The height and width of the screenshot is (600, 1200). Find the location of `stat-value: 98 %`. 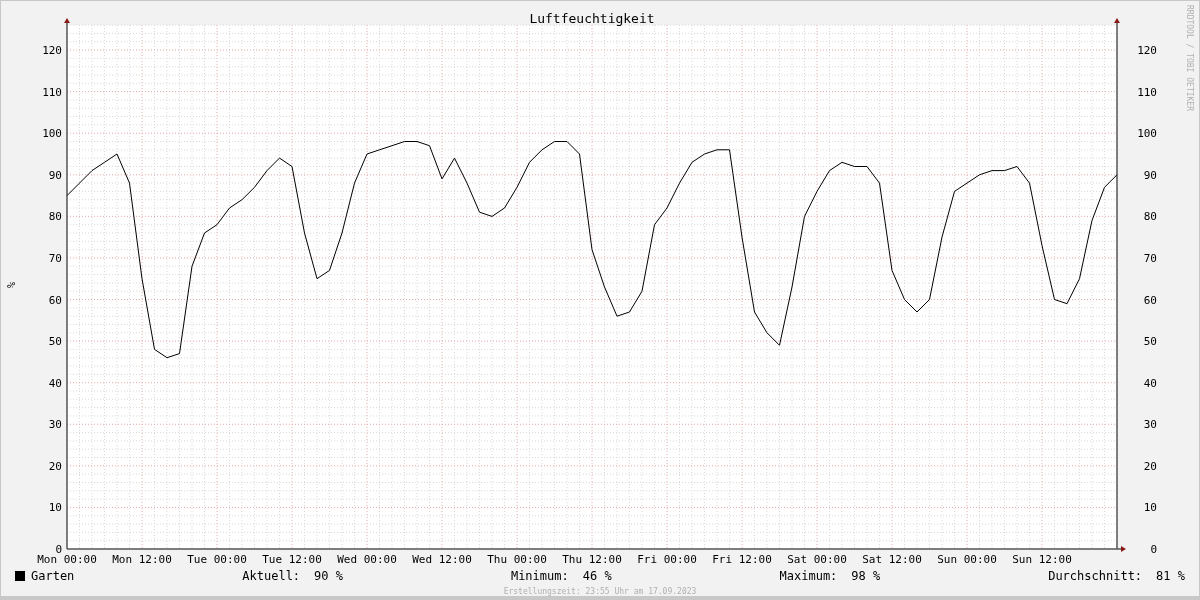

stat-value: 98 % is located at coordinates (866, 576).